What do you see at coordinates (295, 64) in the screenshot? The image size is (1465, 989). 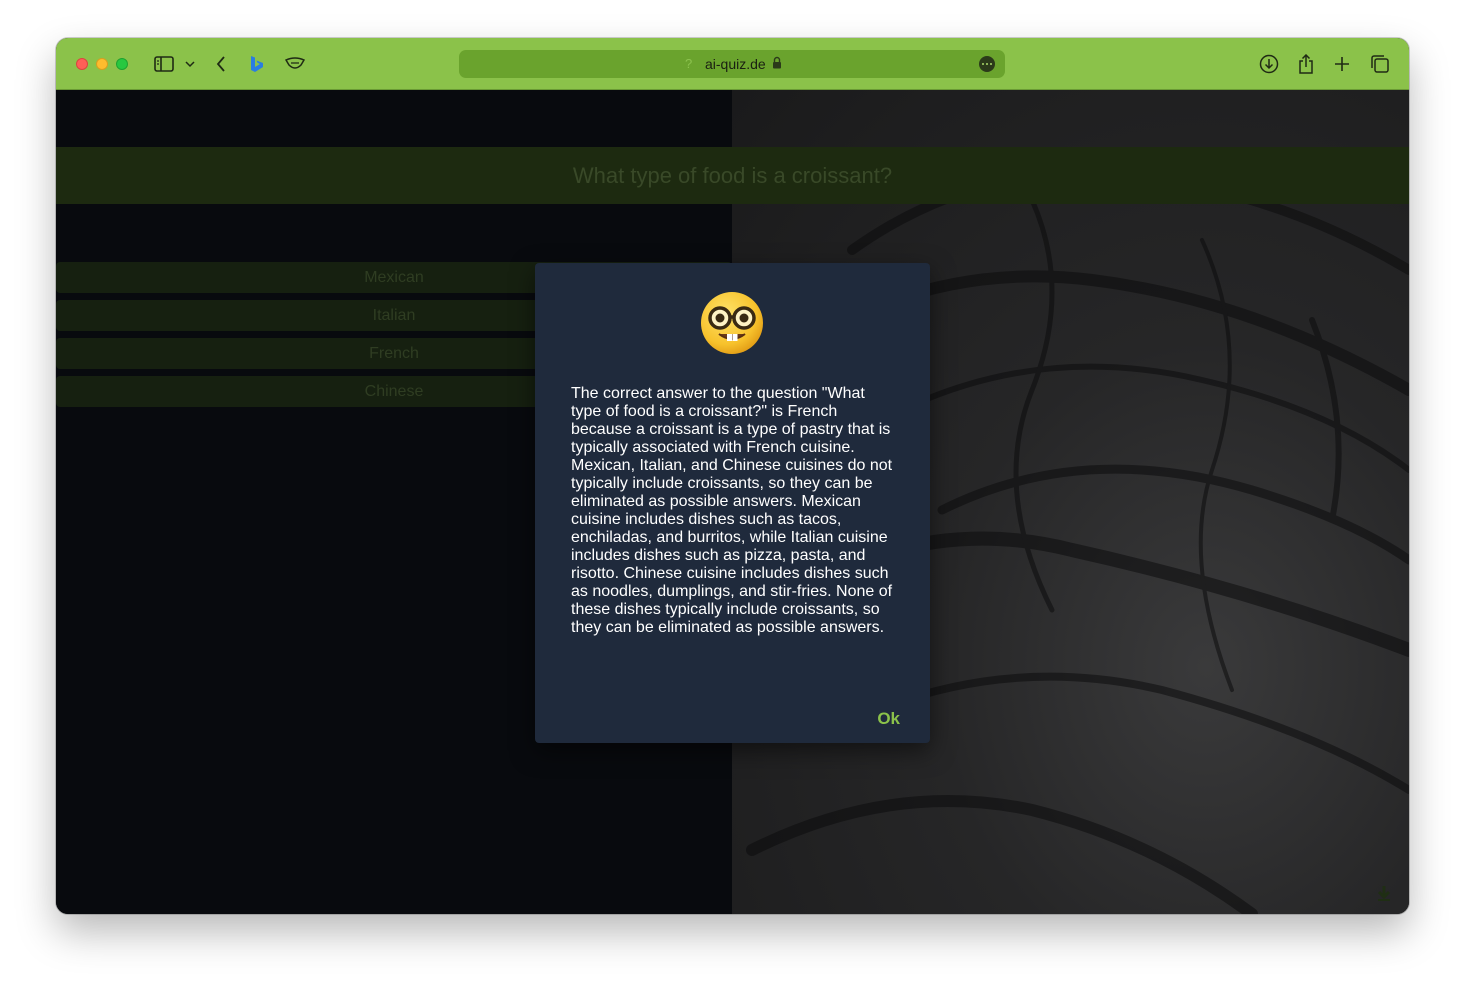 I see `shield-icon` at bounding box center [295, 64].